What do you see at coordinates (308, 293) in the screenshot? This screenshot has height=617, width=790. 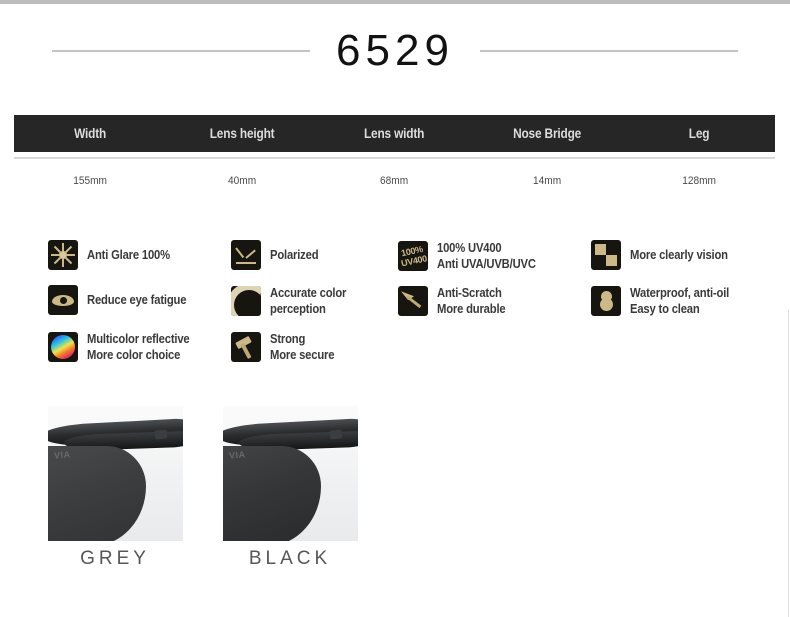 I see `feature-line-1: Accurate color` at bounding box center [308, 293].